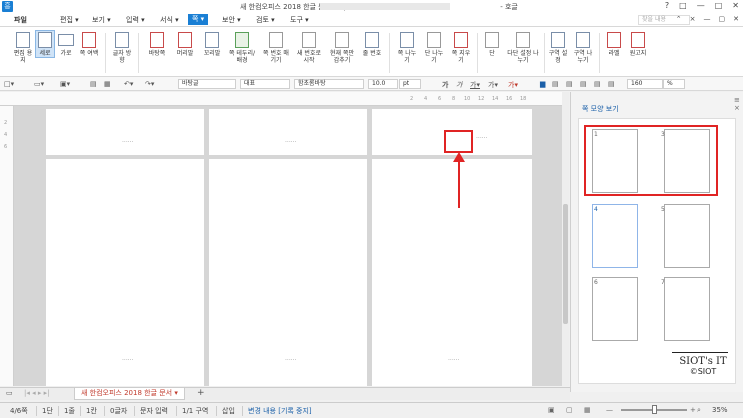  Describe the element at coordinates (699, 410) in the screenshot. I see `zoom-search-icon: ⌕` at that location.